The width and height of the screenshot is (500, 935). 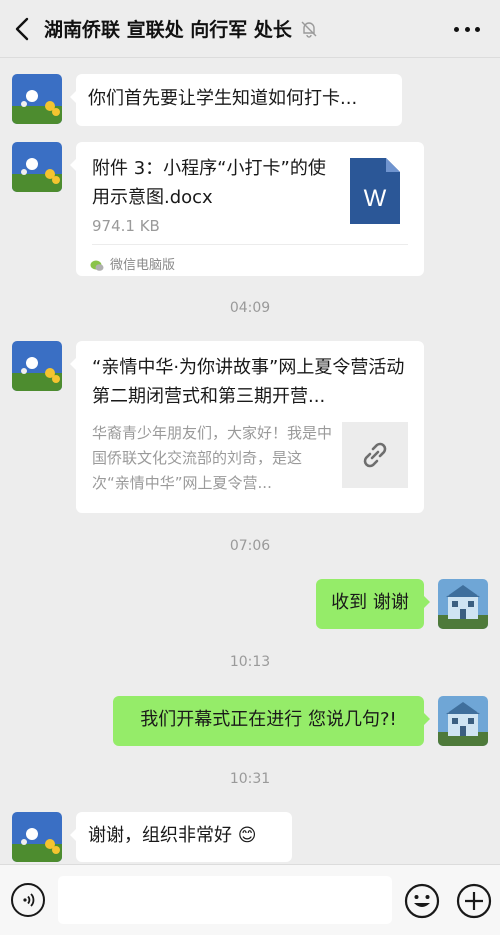 I want to click on top-bar: 湖南侨联 宣联处 向行军 处长, so click(x=250, y=29).